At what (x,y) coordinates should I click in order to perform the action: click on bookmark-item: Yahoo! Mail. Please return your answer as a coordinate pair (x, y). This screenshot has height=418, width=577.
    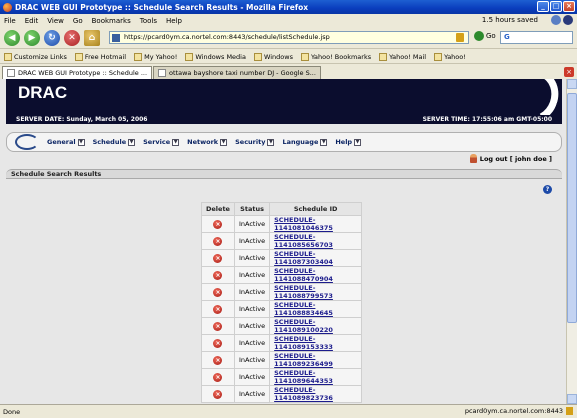
    Looking at the image, I should click on (402, 56).